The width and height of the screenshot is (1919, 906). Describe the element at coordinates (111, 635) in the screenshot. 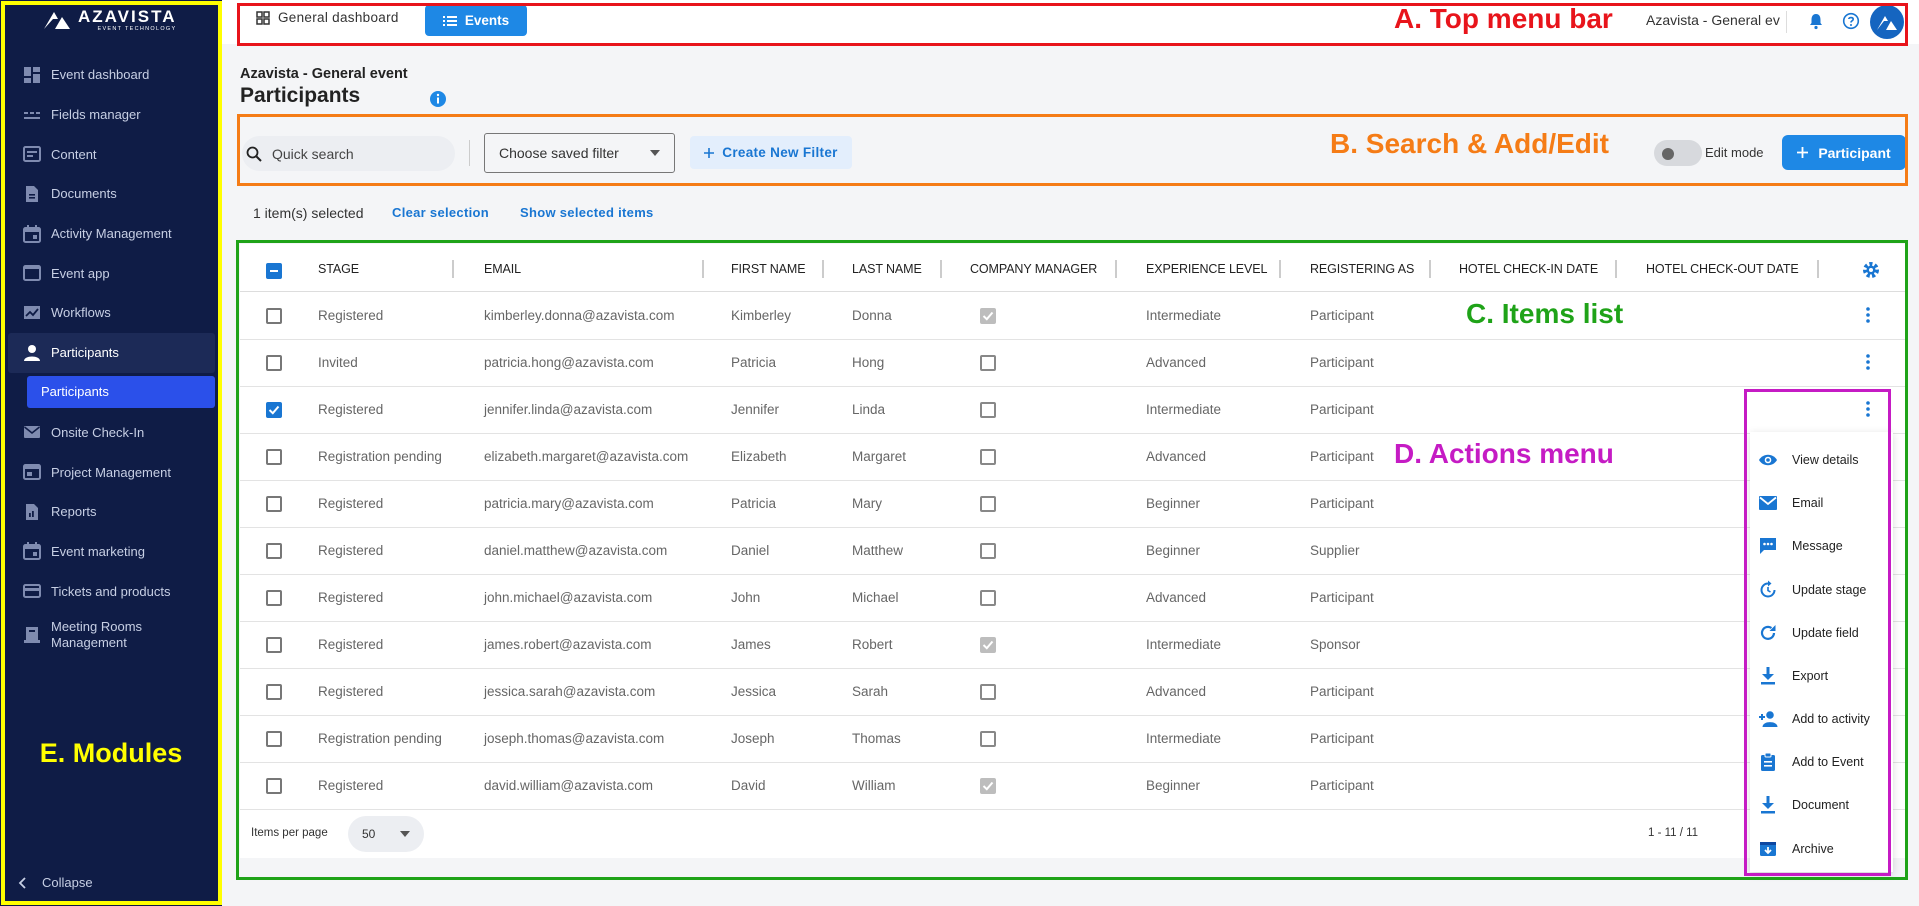

I see `sidebar-item-meeting-rooms-management: Meeting Rooms Management` at that location.